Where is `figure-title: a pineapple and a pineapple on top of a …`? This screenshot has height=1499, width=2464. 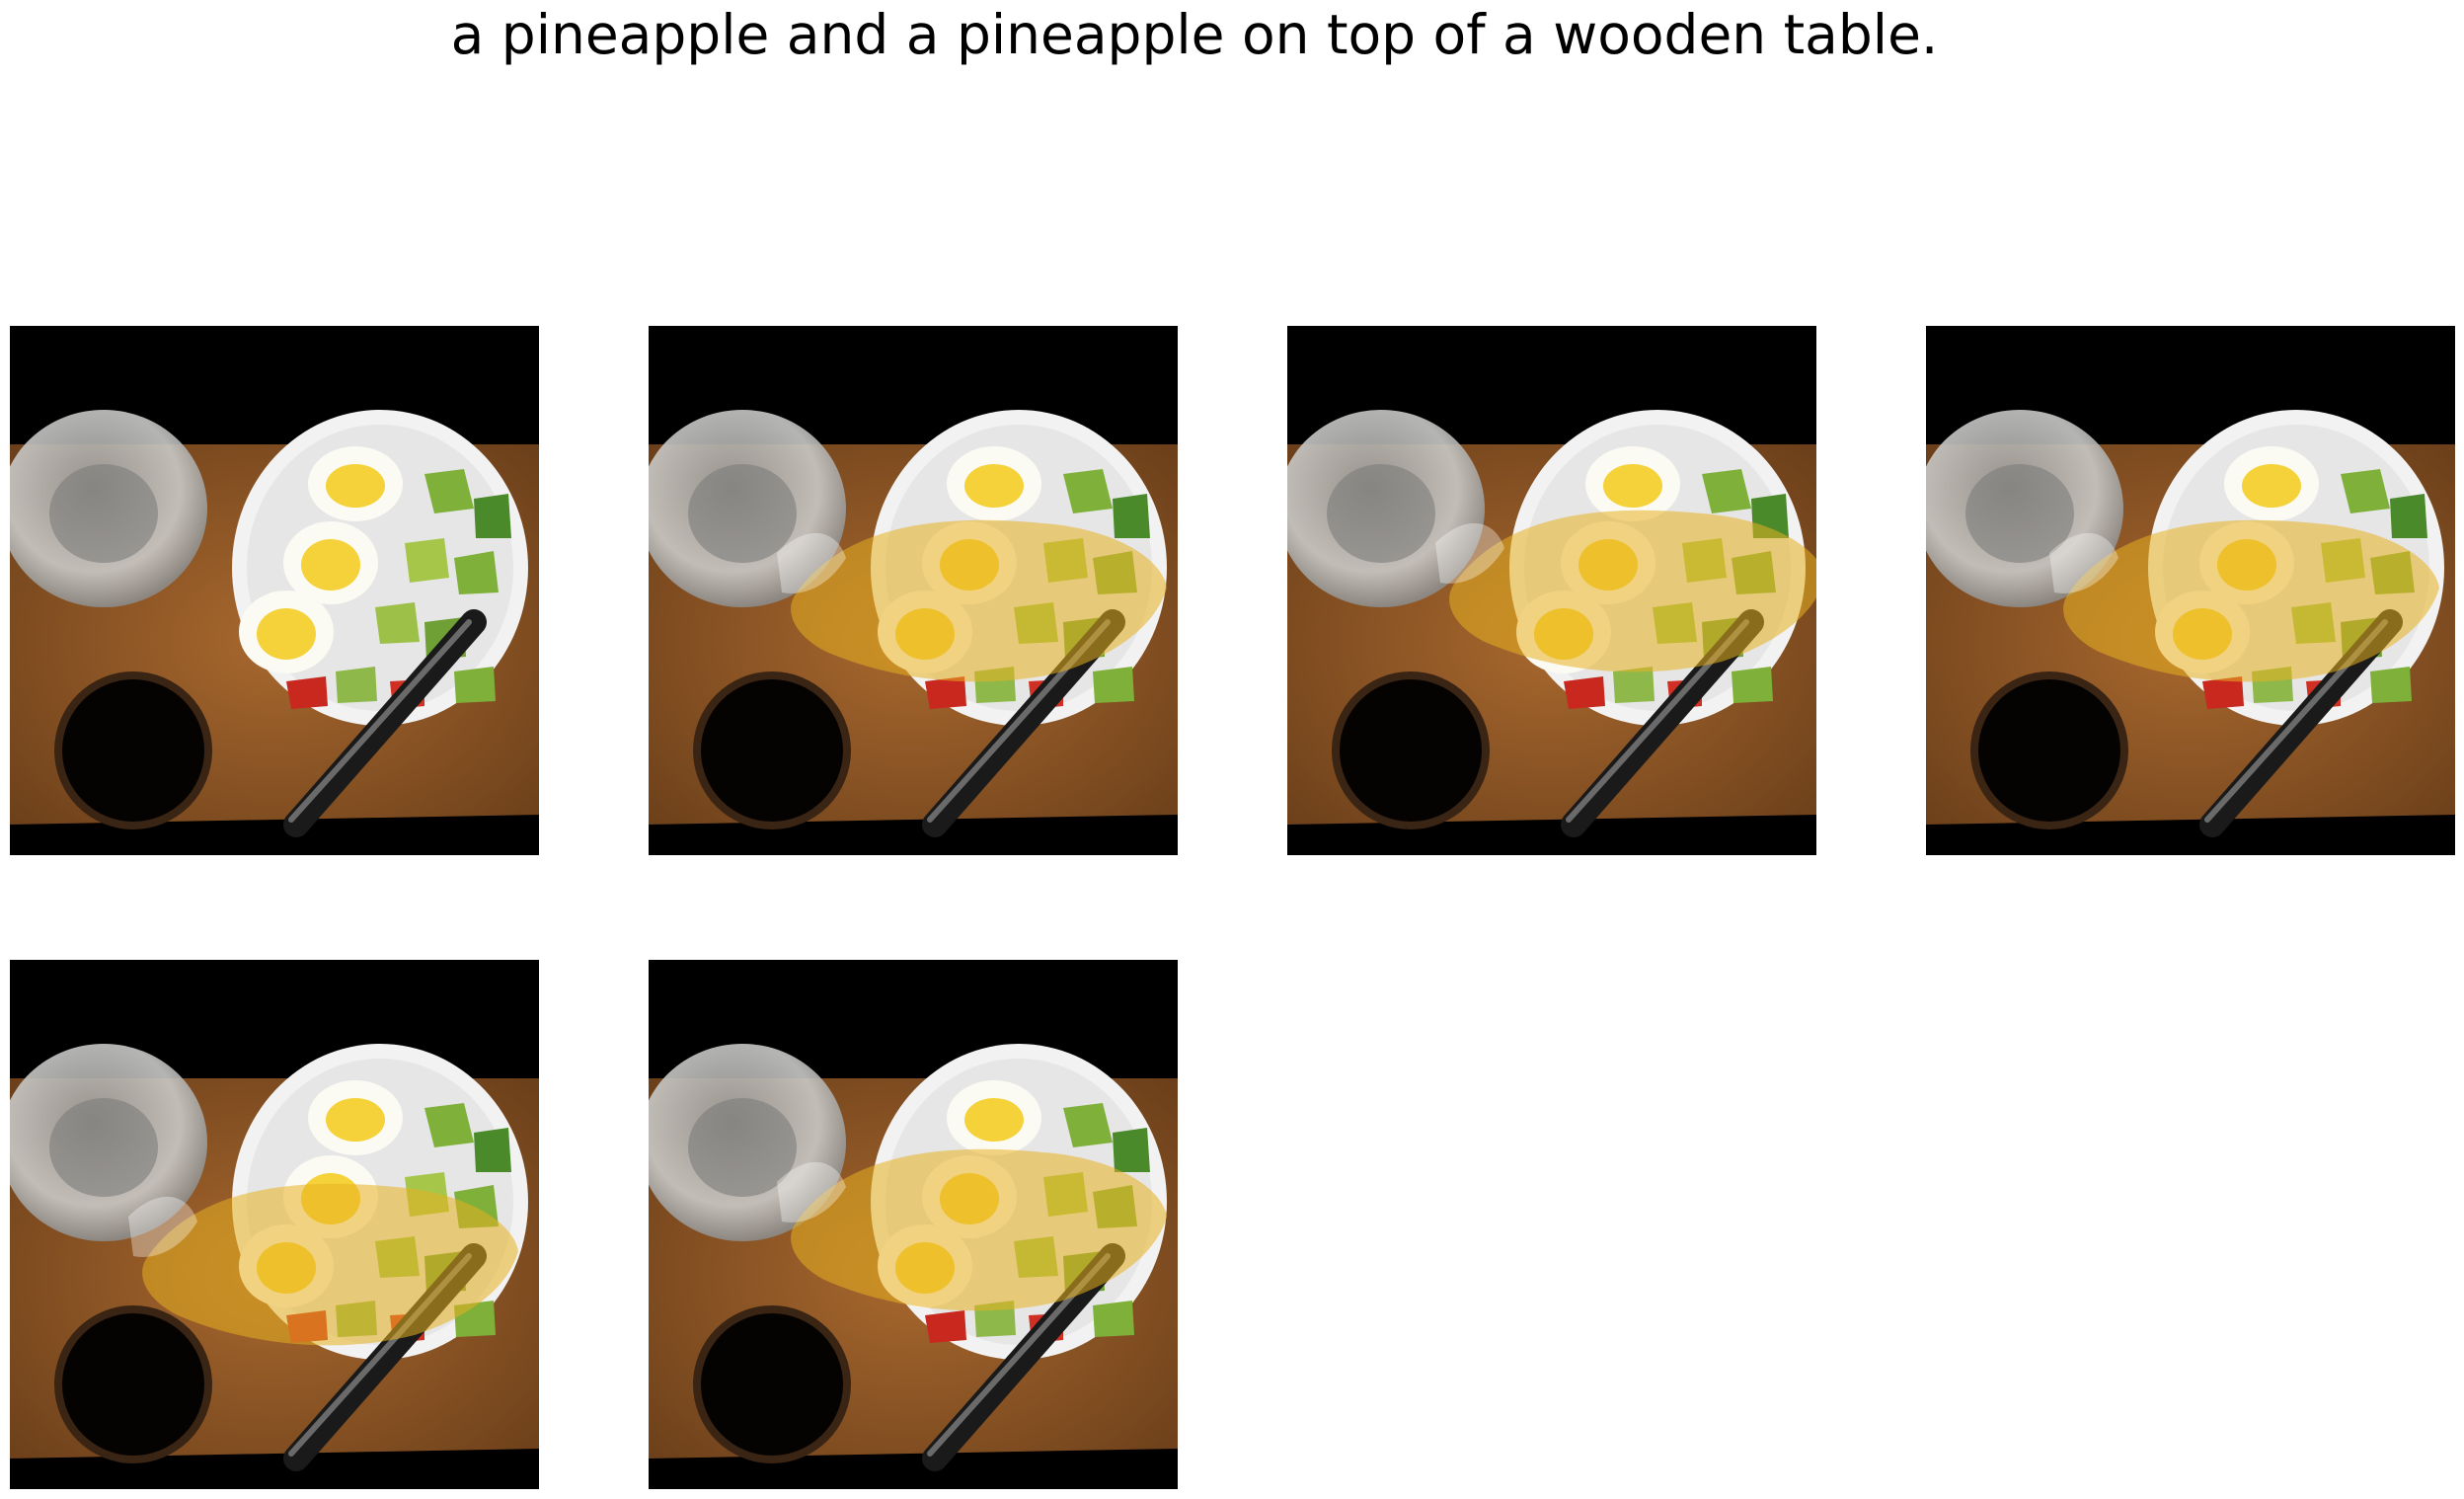
figure-title: a pineapple and a pineapple on top of a … is located at coordinates (1194, 34).